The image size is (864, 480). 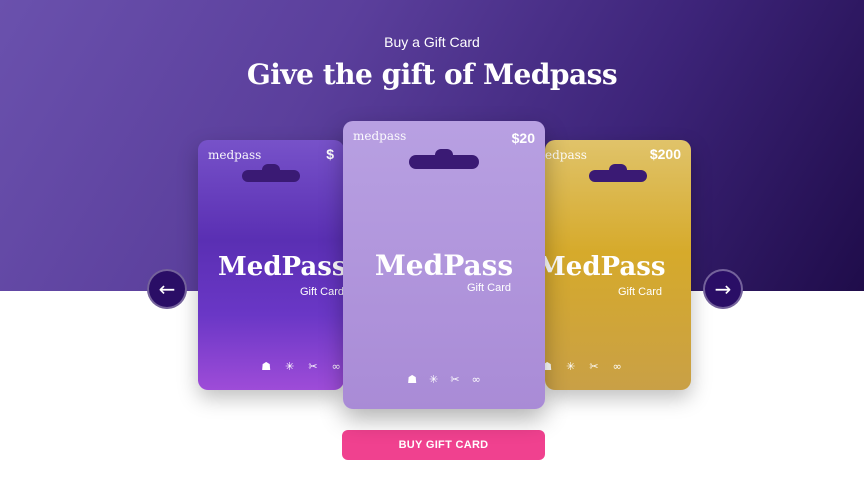 I want to click on card-amount: $200, so click(x=665, y=154).